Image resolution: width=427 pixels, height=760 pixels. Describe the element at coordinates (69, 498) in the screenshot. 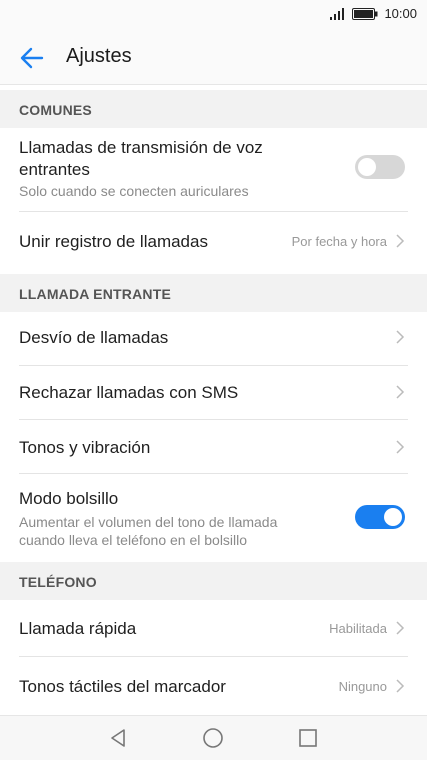

I see `setting-label: Modo bolsillo` at that location.